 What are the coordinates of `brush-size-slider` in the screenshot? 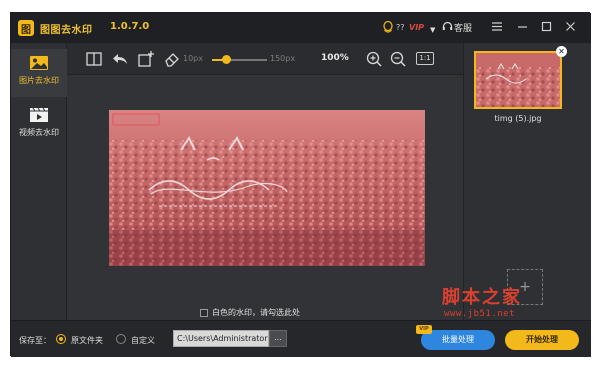 It's located at (239, 59).